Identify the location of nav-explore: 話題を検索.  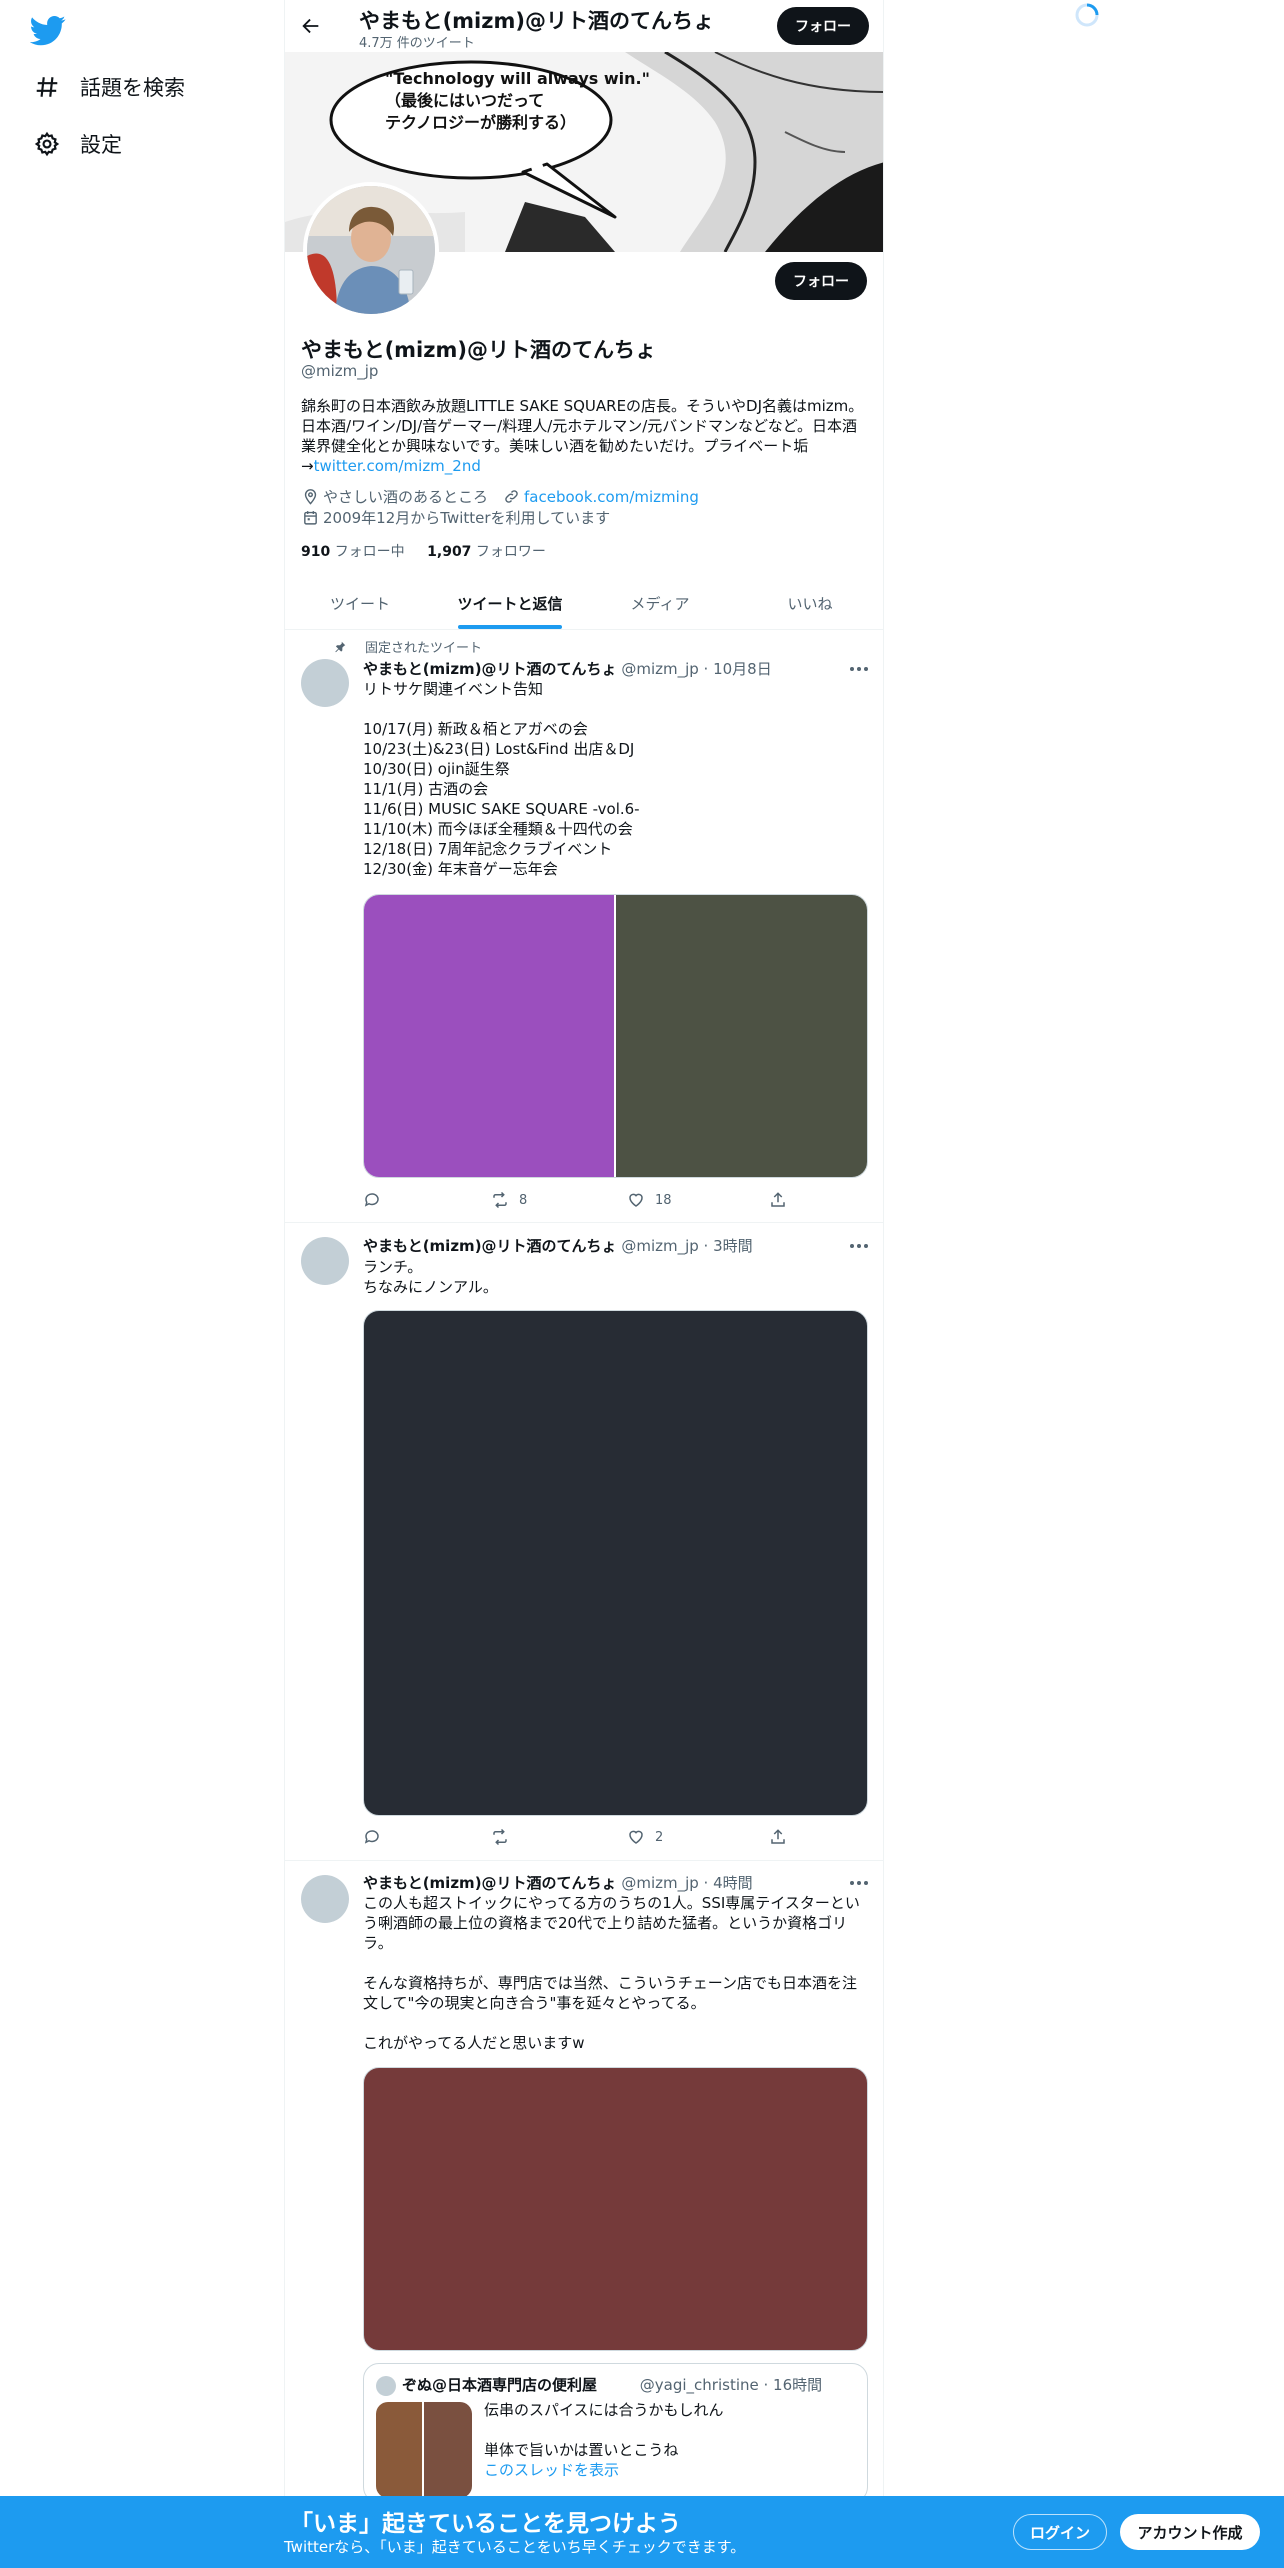
(108, 87).